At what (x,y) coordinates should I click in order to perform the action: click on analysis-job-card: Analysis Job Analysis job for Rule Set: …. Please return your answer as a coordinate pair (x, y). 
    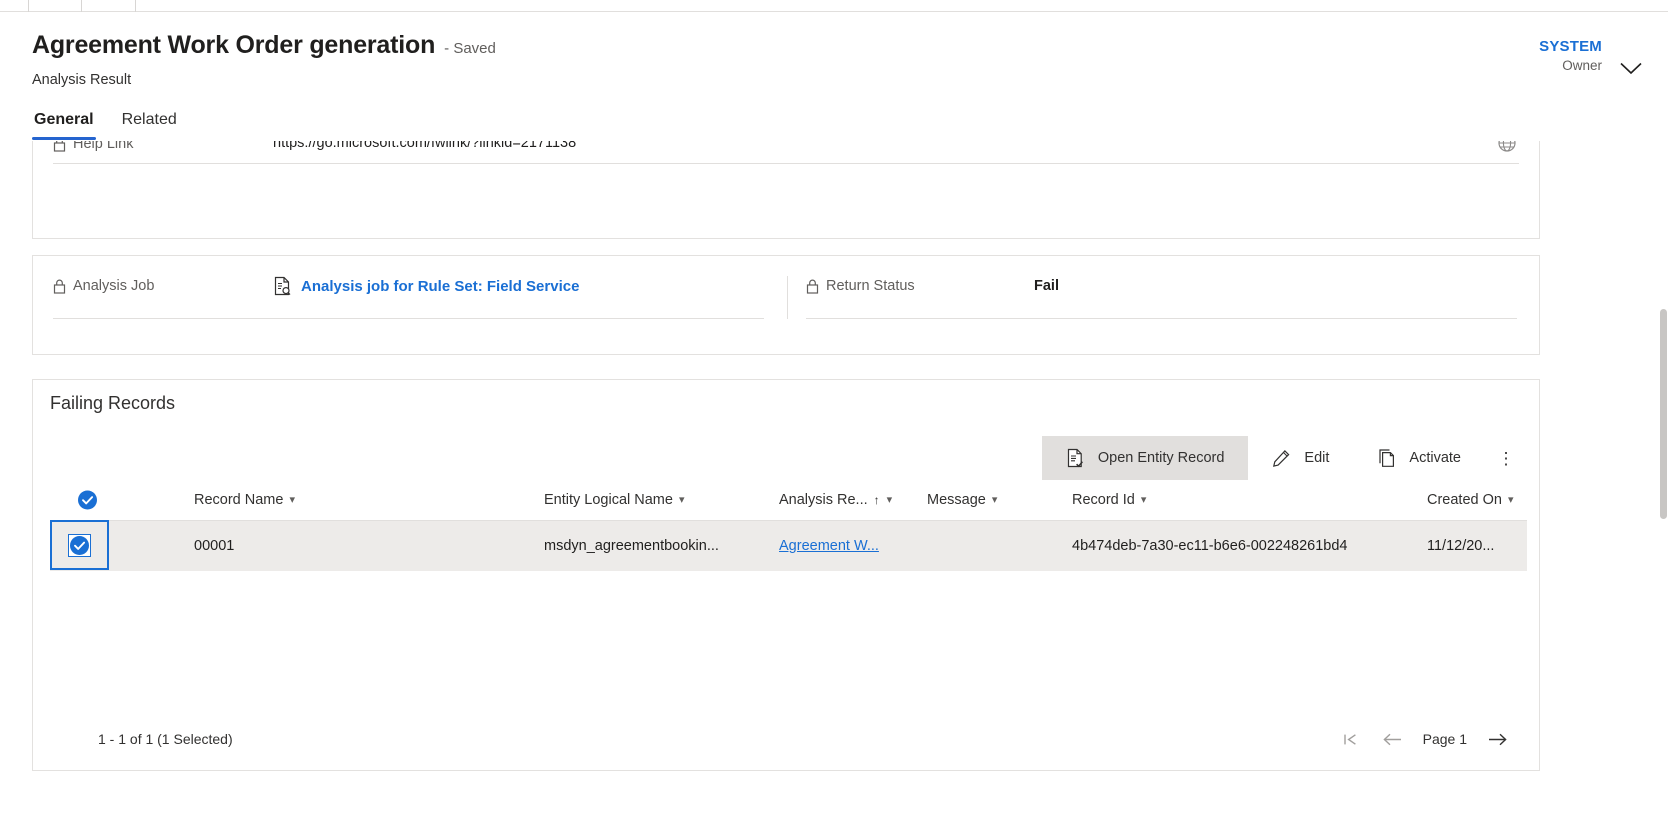
    Looking at the image, I should click on (786, 305).